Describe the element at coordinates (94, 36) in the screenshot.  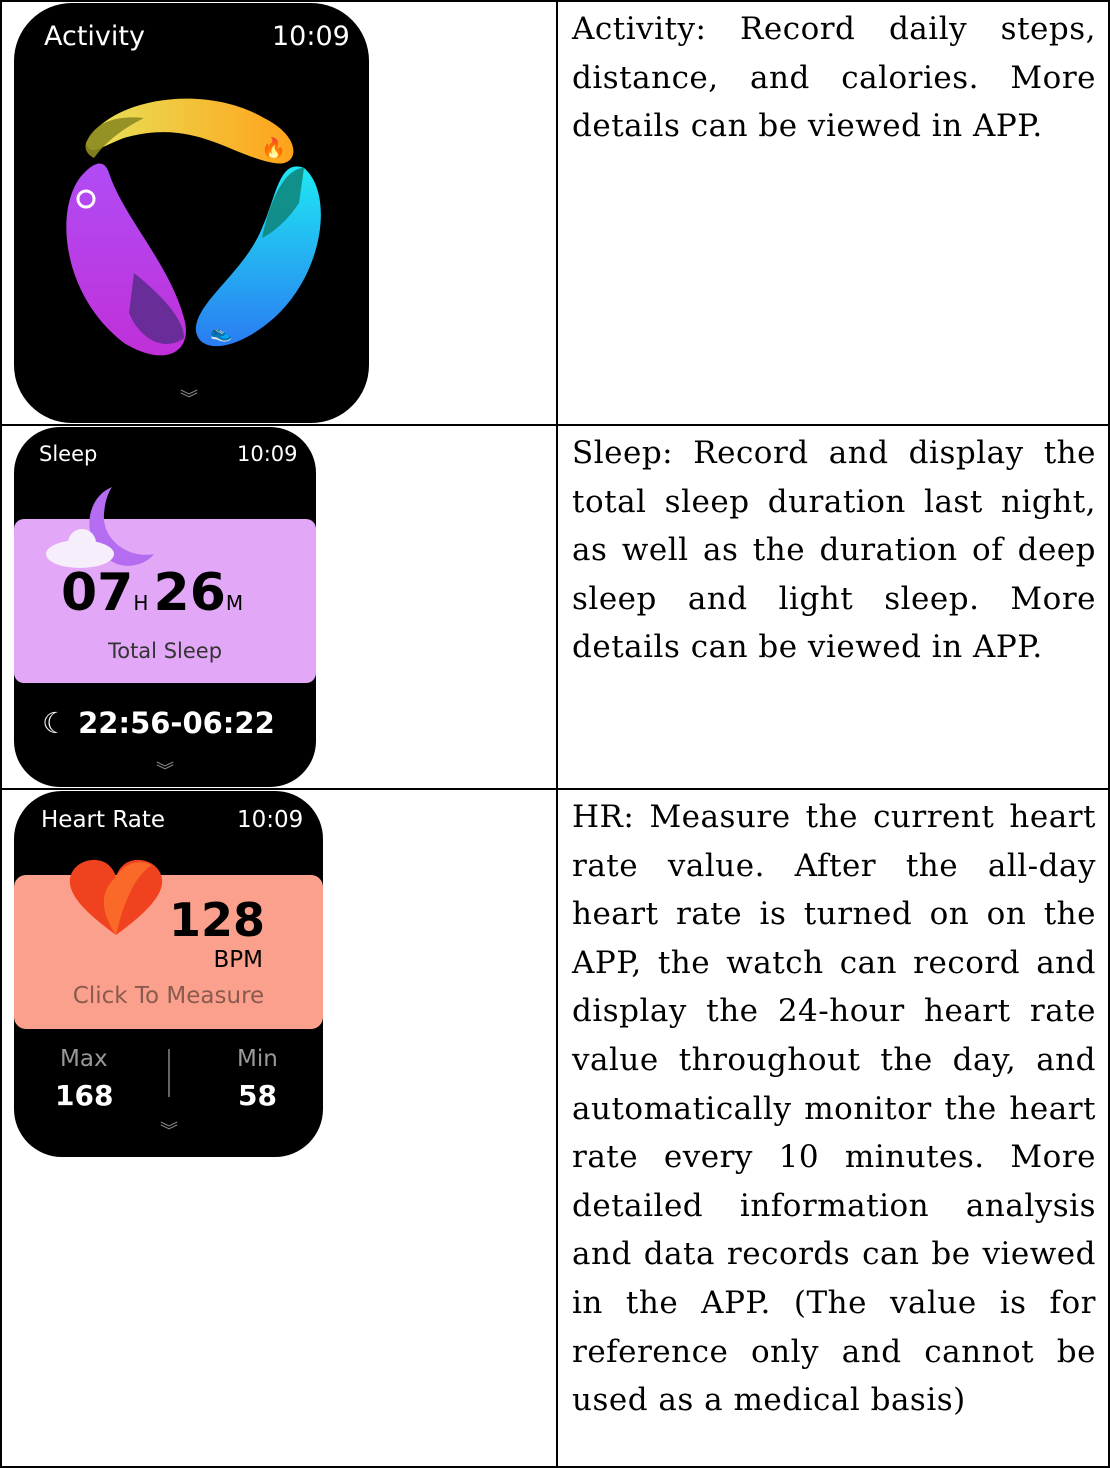
I see `watch-title: Activity` at that location.